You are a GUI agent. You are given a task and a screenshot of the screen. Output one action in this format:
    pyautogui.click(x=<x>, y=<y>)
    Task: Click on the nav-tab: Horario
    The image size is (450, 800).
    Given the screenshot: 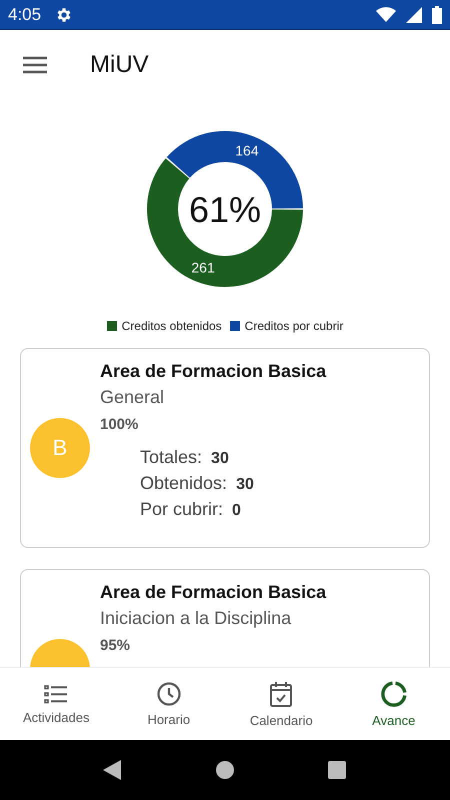 What is the action you would take?
    pyautogui.click(x=168, y=704)
    